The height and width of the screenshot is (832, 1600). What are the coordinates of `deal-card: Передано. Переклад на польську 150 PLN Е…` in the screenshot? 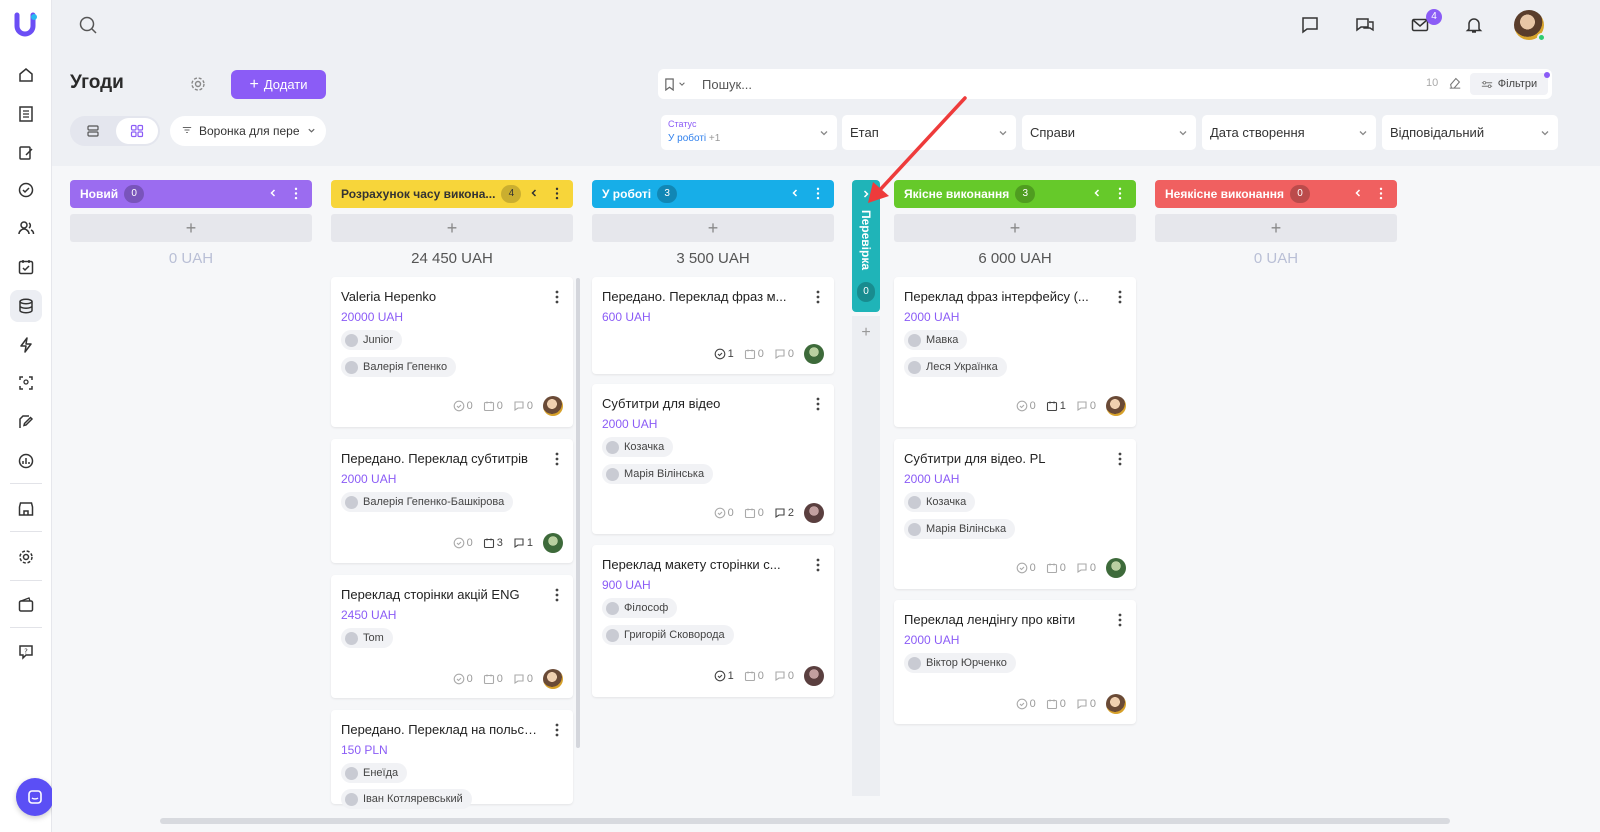 It's located at (452, 759).